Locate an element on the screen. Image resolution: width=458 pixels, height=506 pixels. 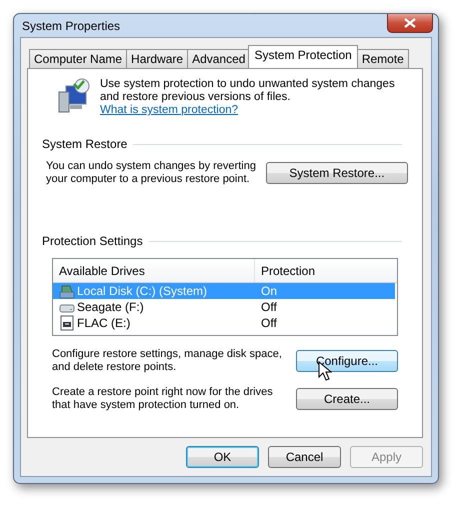
drive-row: FLAC (E:) Off is located at coordinates (225, 323).